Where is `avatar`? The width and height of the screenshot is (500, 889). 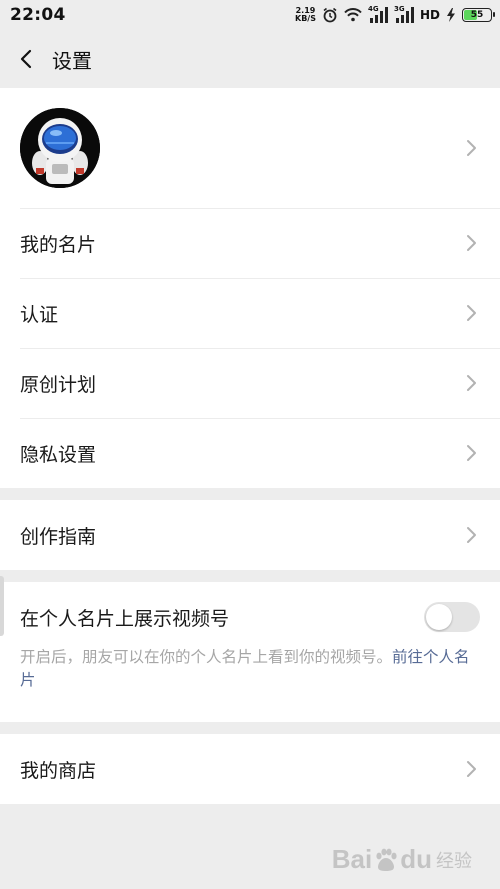 avatar is located at coordinates (60, 148).